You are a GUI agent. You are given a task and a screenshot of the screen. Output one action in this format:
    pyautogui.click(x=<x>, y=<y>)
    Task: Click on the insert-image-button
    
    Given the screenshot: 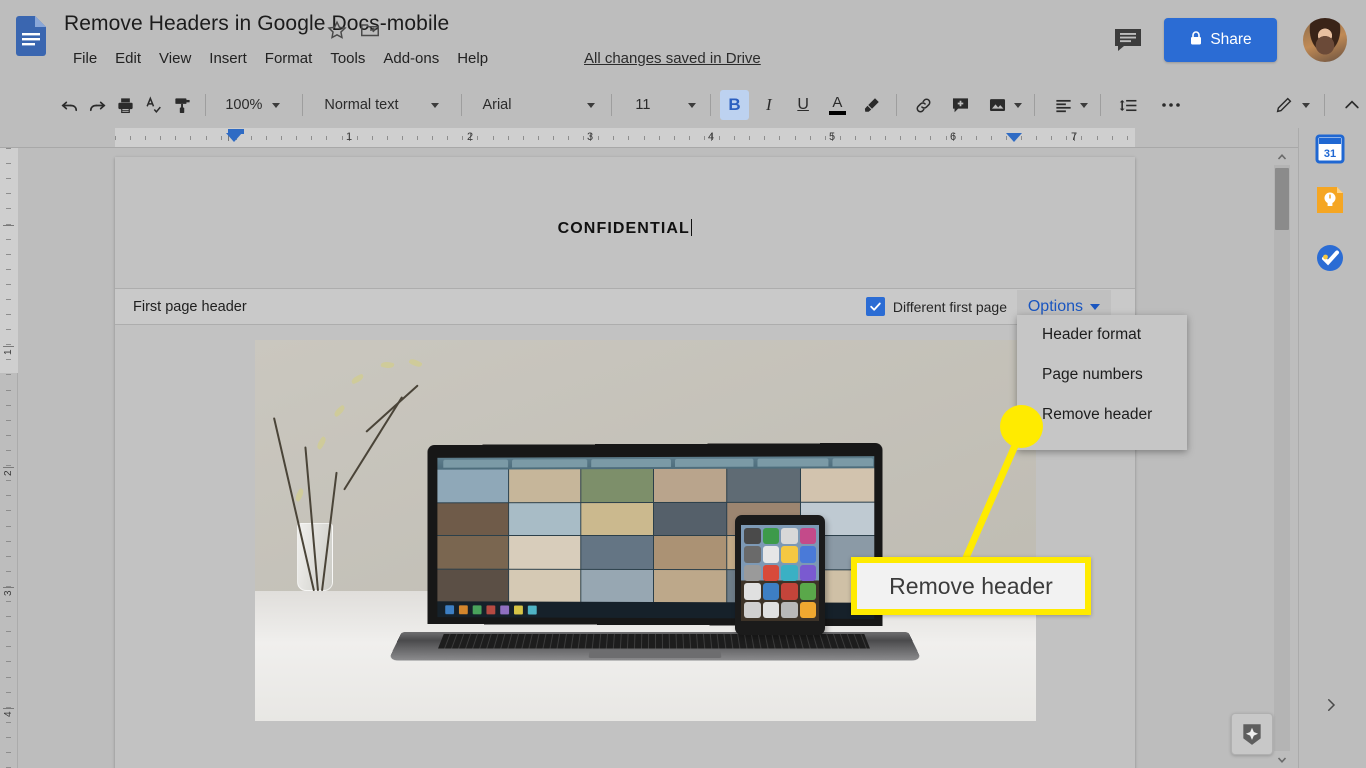 What is the action you would take?
    pyautogui.click(x=1002, y=105)
    